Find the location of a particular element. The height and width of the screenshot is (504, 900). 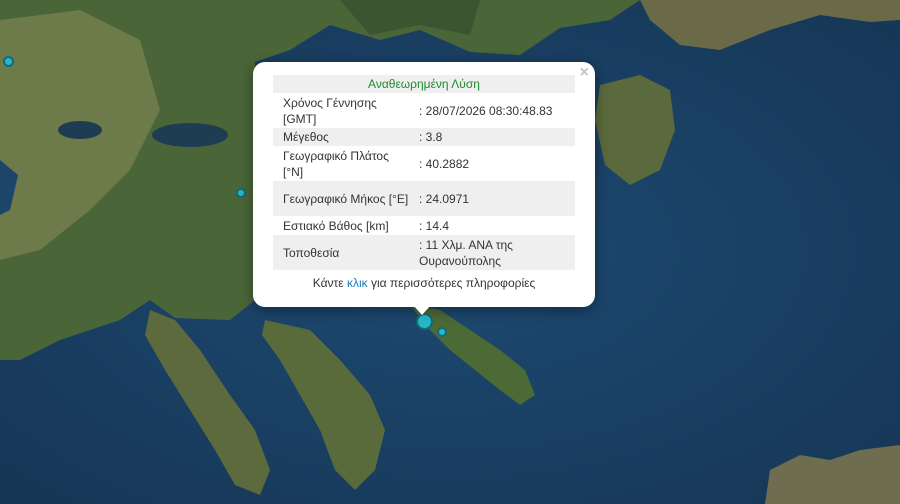

table-row: Γεωγραφικό Μήκος [°E] : 24.0971 is located at coordinates (424, 198).